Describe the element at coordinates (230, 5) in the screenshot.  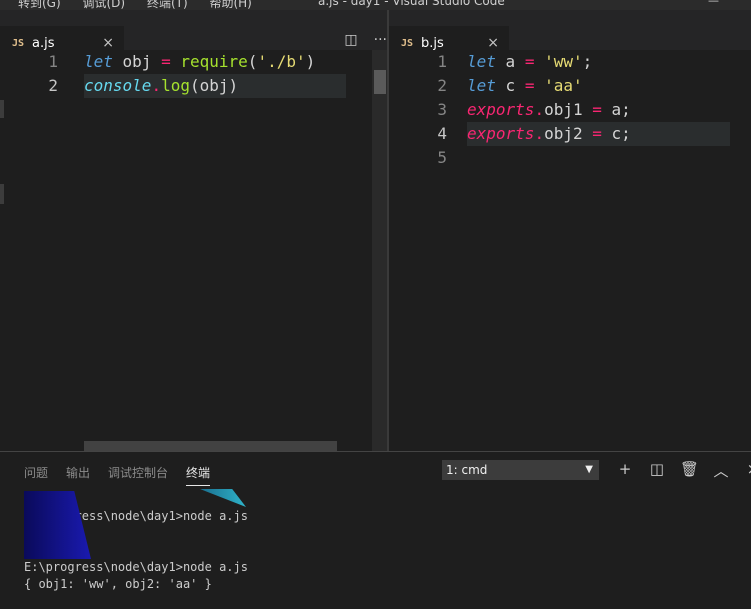
I see `menu-help: 帮助(H)` at that location.